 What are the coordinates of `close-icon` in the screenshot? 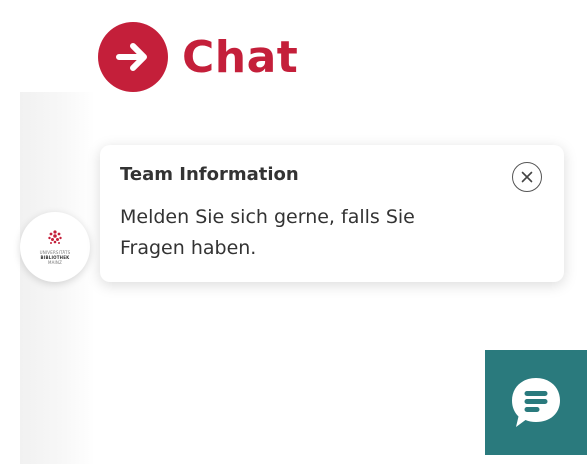 It's located at (527, 177).